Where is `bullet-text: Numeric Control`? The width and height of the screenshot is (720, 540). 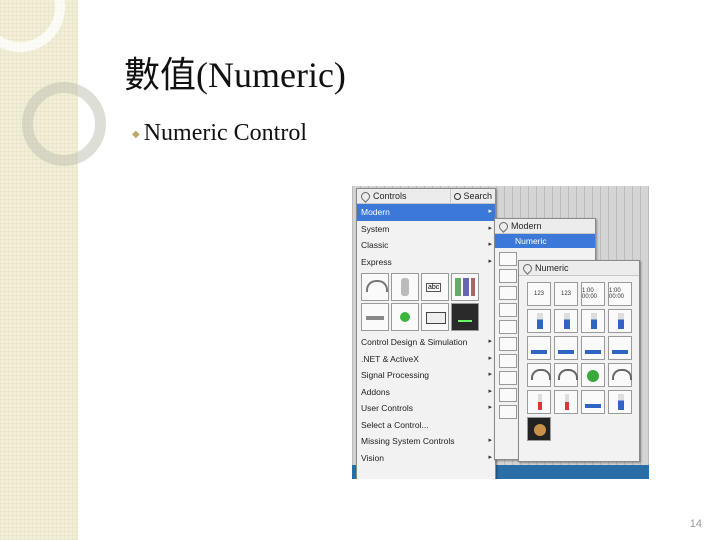 bullet-text: Numeric Control is located at coordinates (225, 133).